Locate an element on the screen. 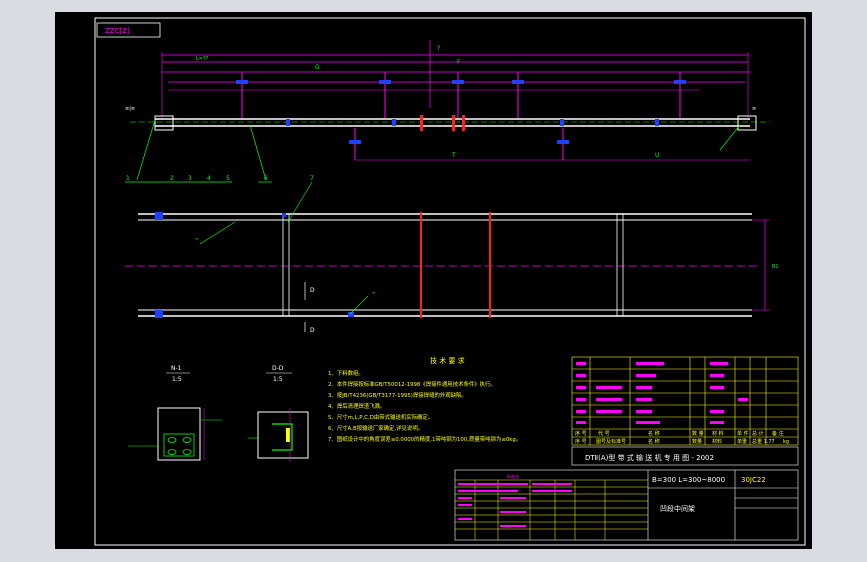  bom-header-1: 序 号 is located at coordinates (581, 433).